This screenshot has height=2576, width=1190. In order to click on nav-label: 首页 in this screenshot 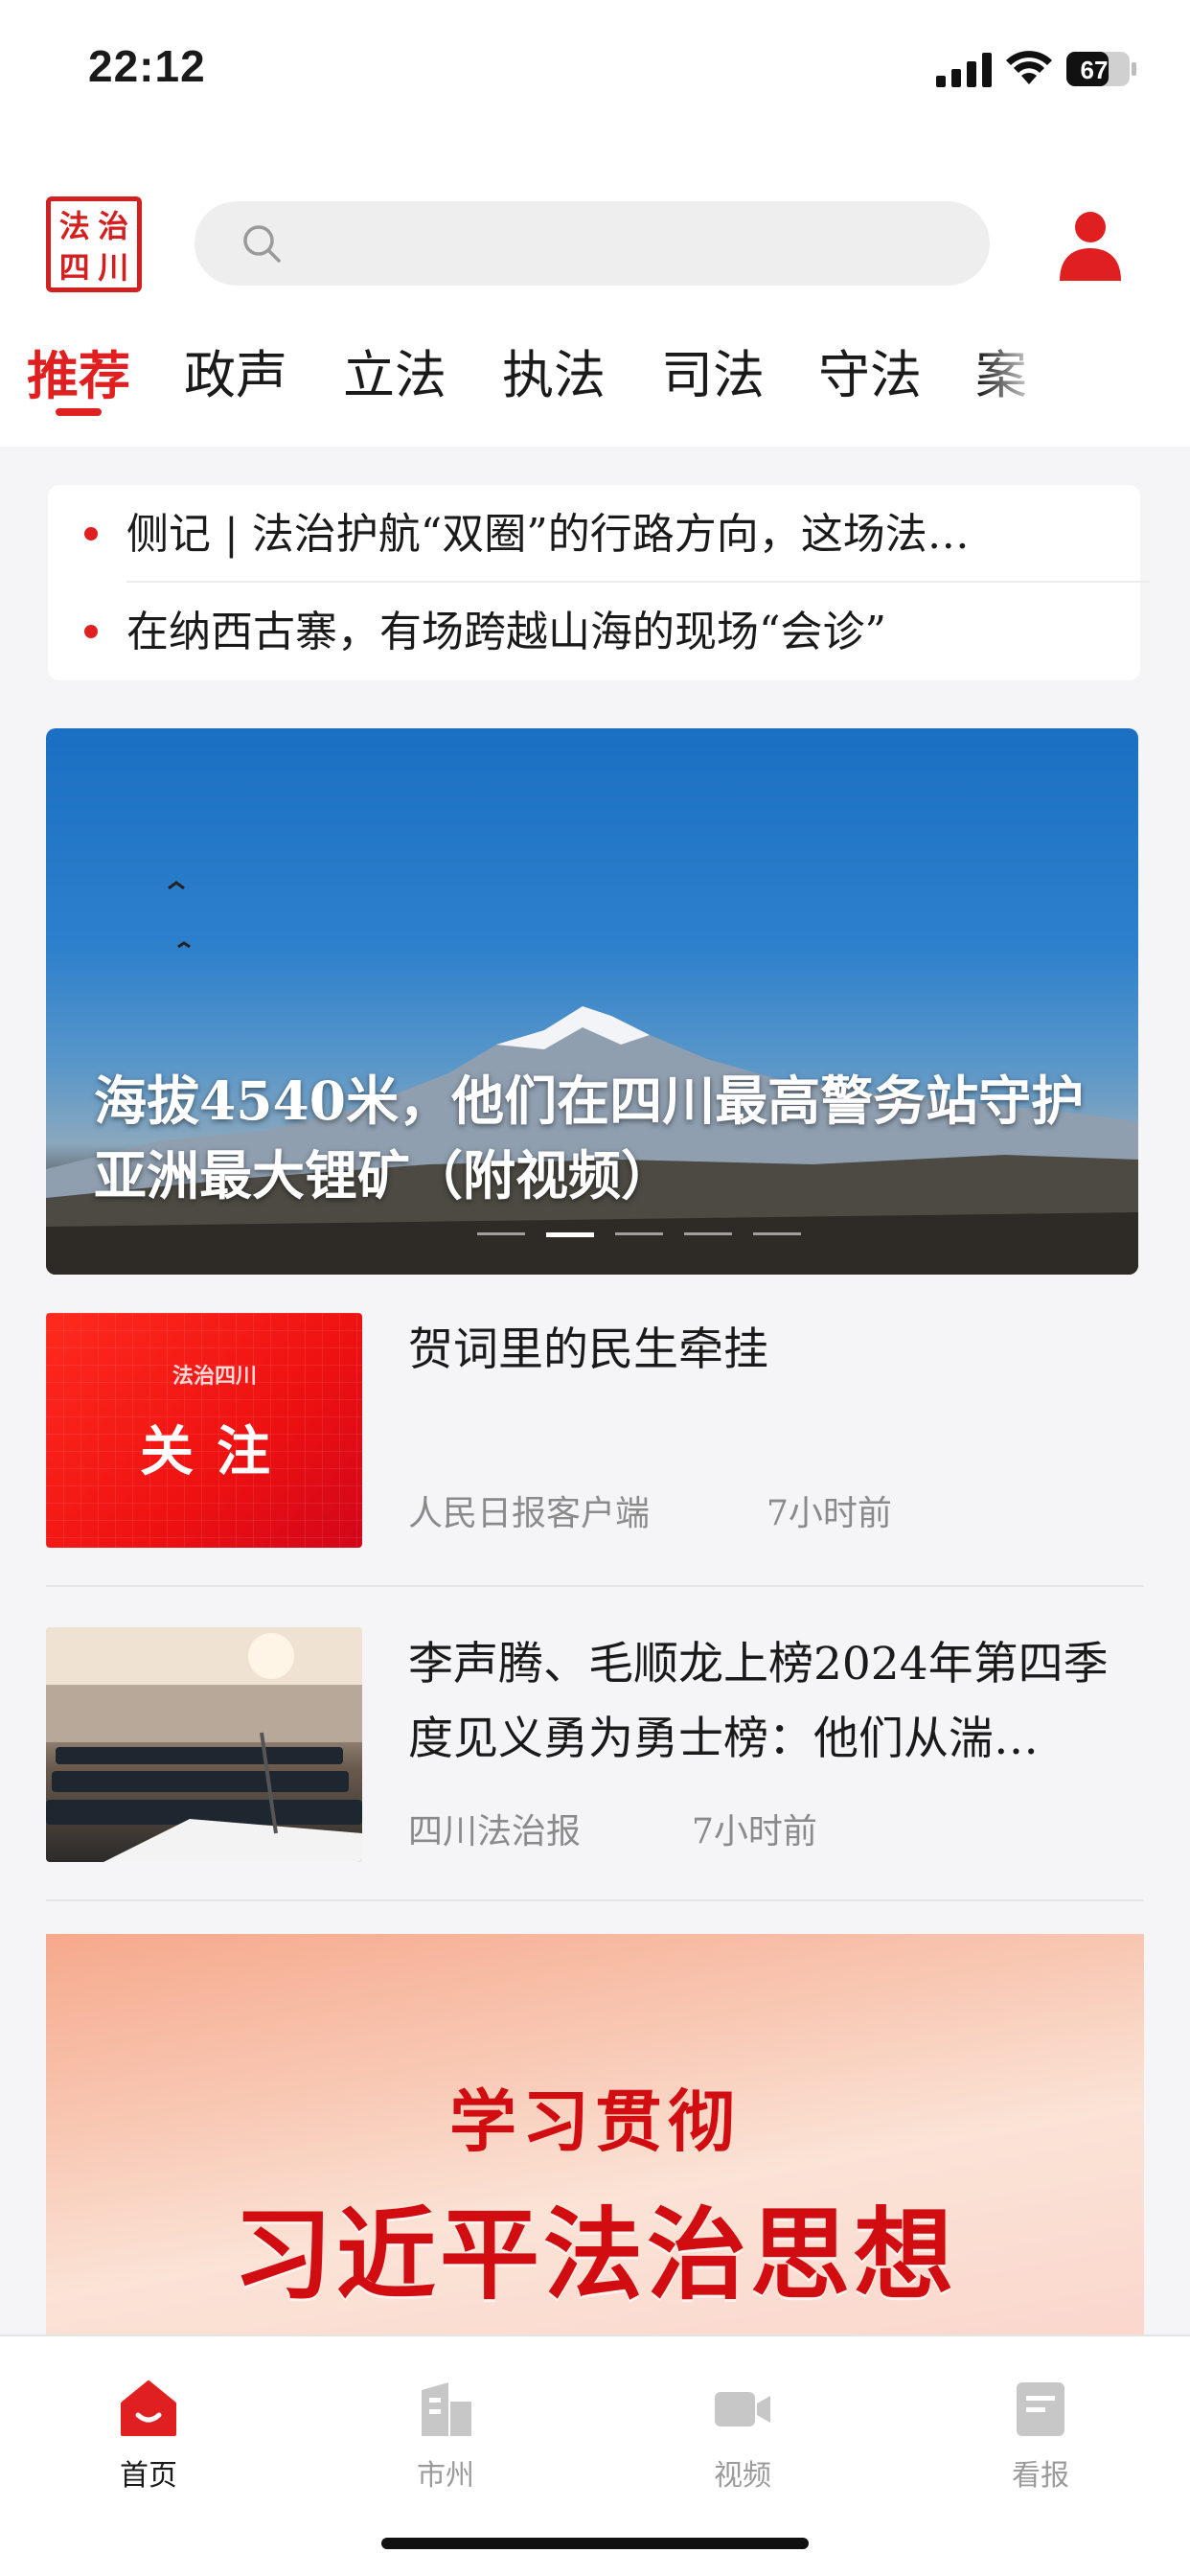, I will do `click(148, 2476)`.